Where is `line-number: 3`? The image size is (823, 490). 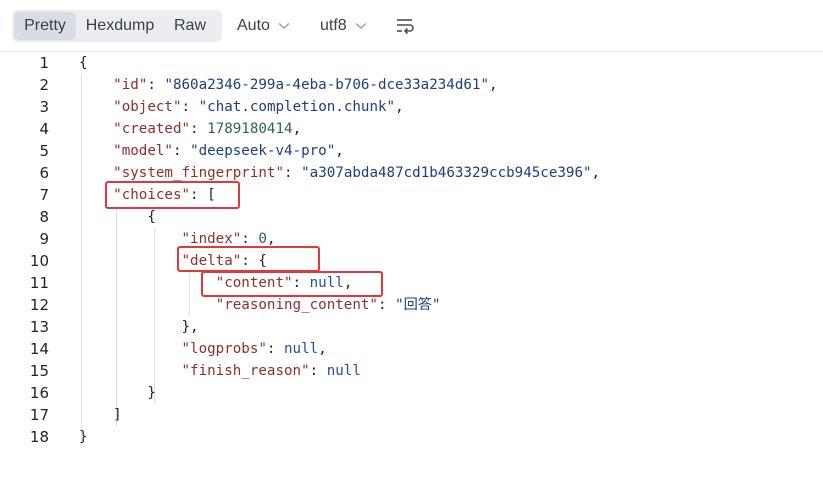 line-number: 3 is located at coordinates (44, 107).